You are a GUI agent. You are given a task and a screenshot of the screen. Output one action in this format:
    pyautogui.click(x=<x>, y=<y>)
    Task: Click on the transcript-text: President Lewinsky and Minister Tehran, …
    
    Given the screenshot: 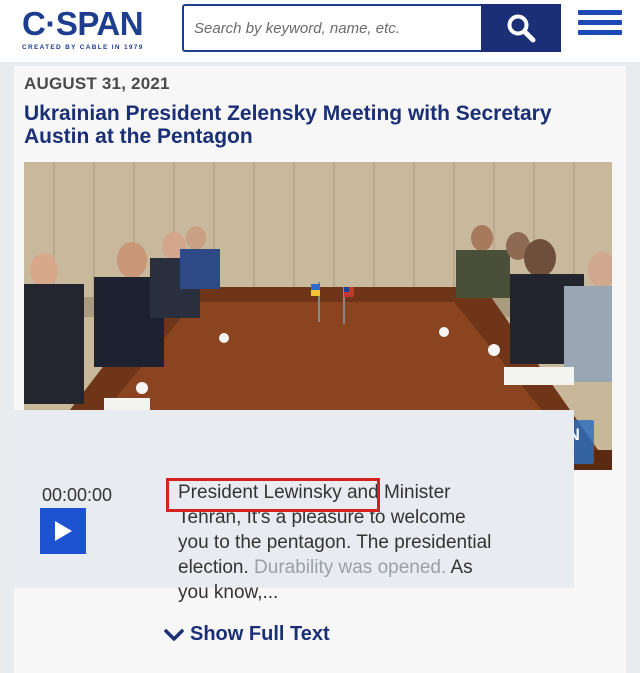 What is the action you would take?
    pyautogui.click(x=383, y=542)
    